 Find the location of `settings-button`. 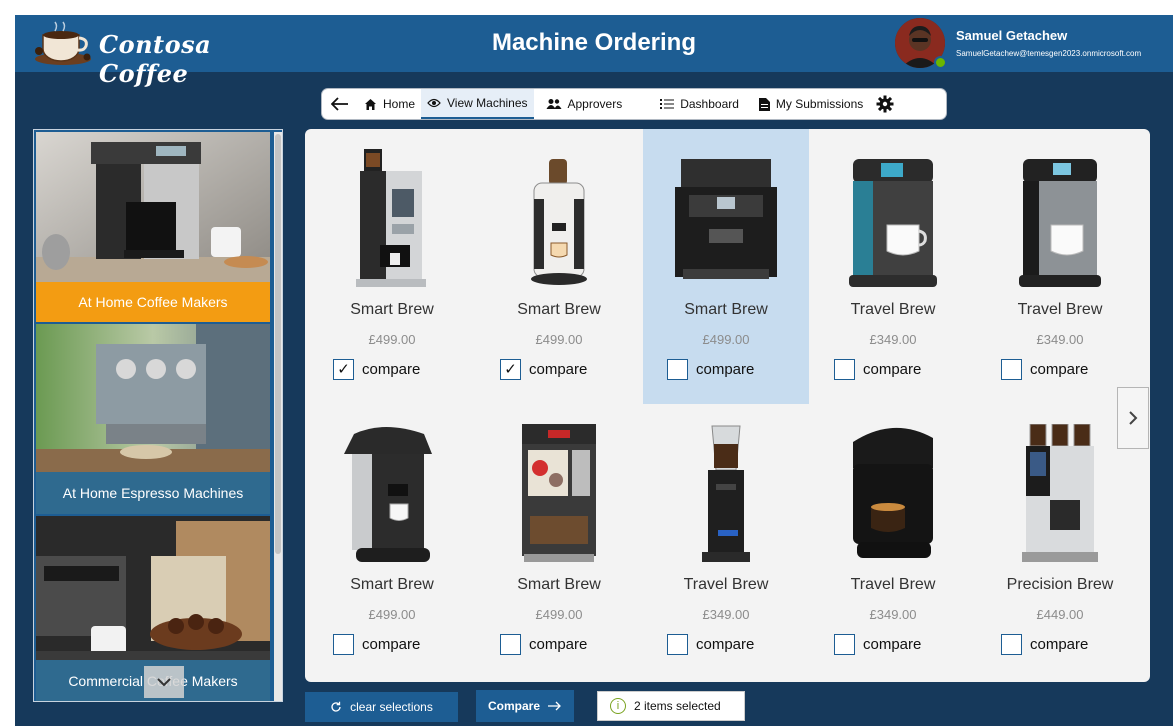

settings-button is located at coordinates (885, 104).